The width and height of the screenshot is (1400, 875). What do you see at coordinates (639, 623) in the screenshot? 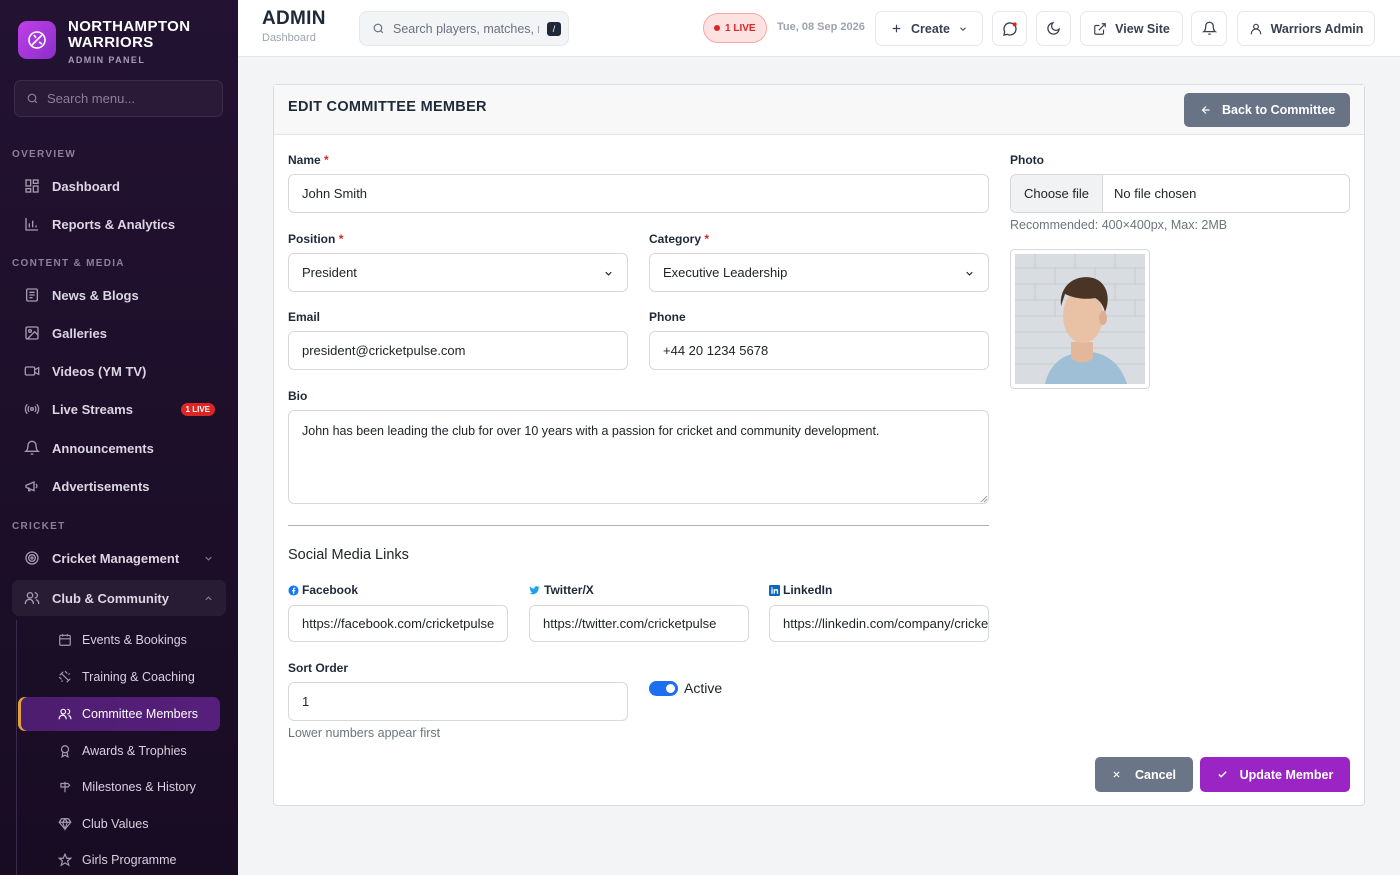
I see `twitter-url-field: https://twitter.com/cricketpulse` at bounding box center [639, 623].